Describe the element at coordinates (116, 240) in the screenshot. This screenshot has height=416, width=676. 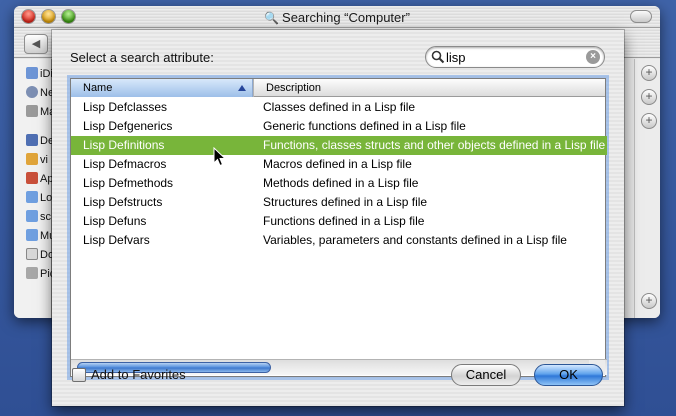
I see `cell-name: Lisp Defvars` at that location.